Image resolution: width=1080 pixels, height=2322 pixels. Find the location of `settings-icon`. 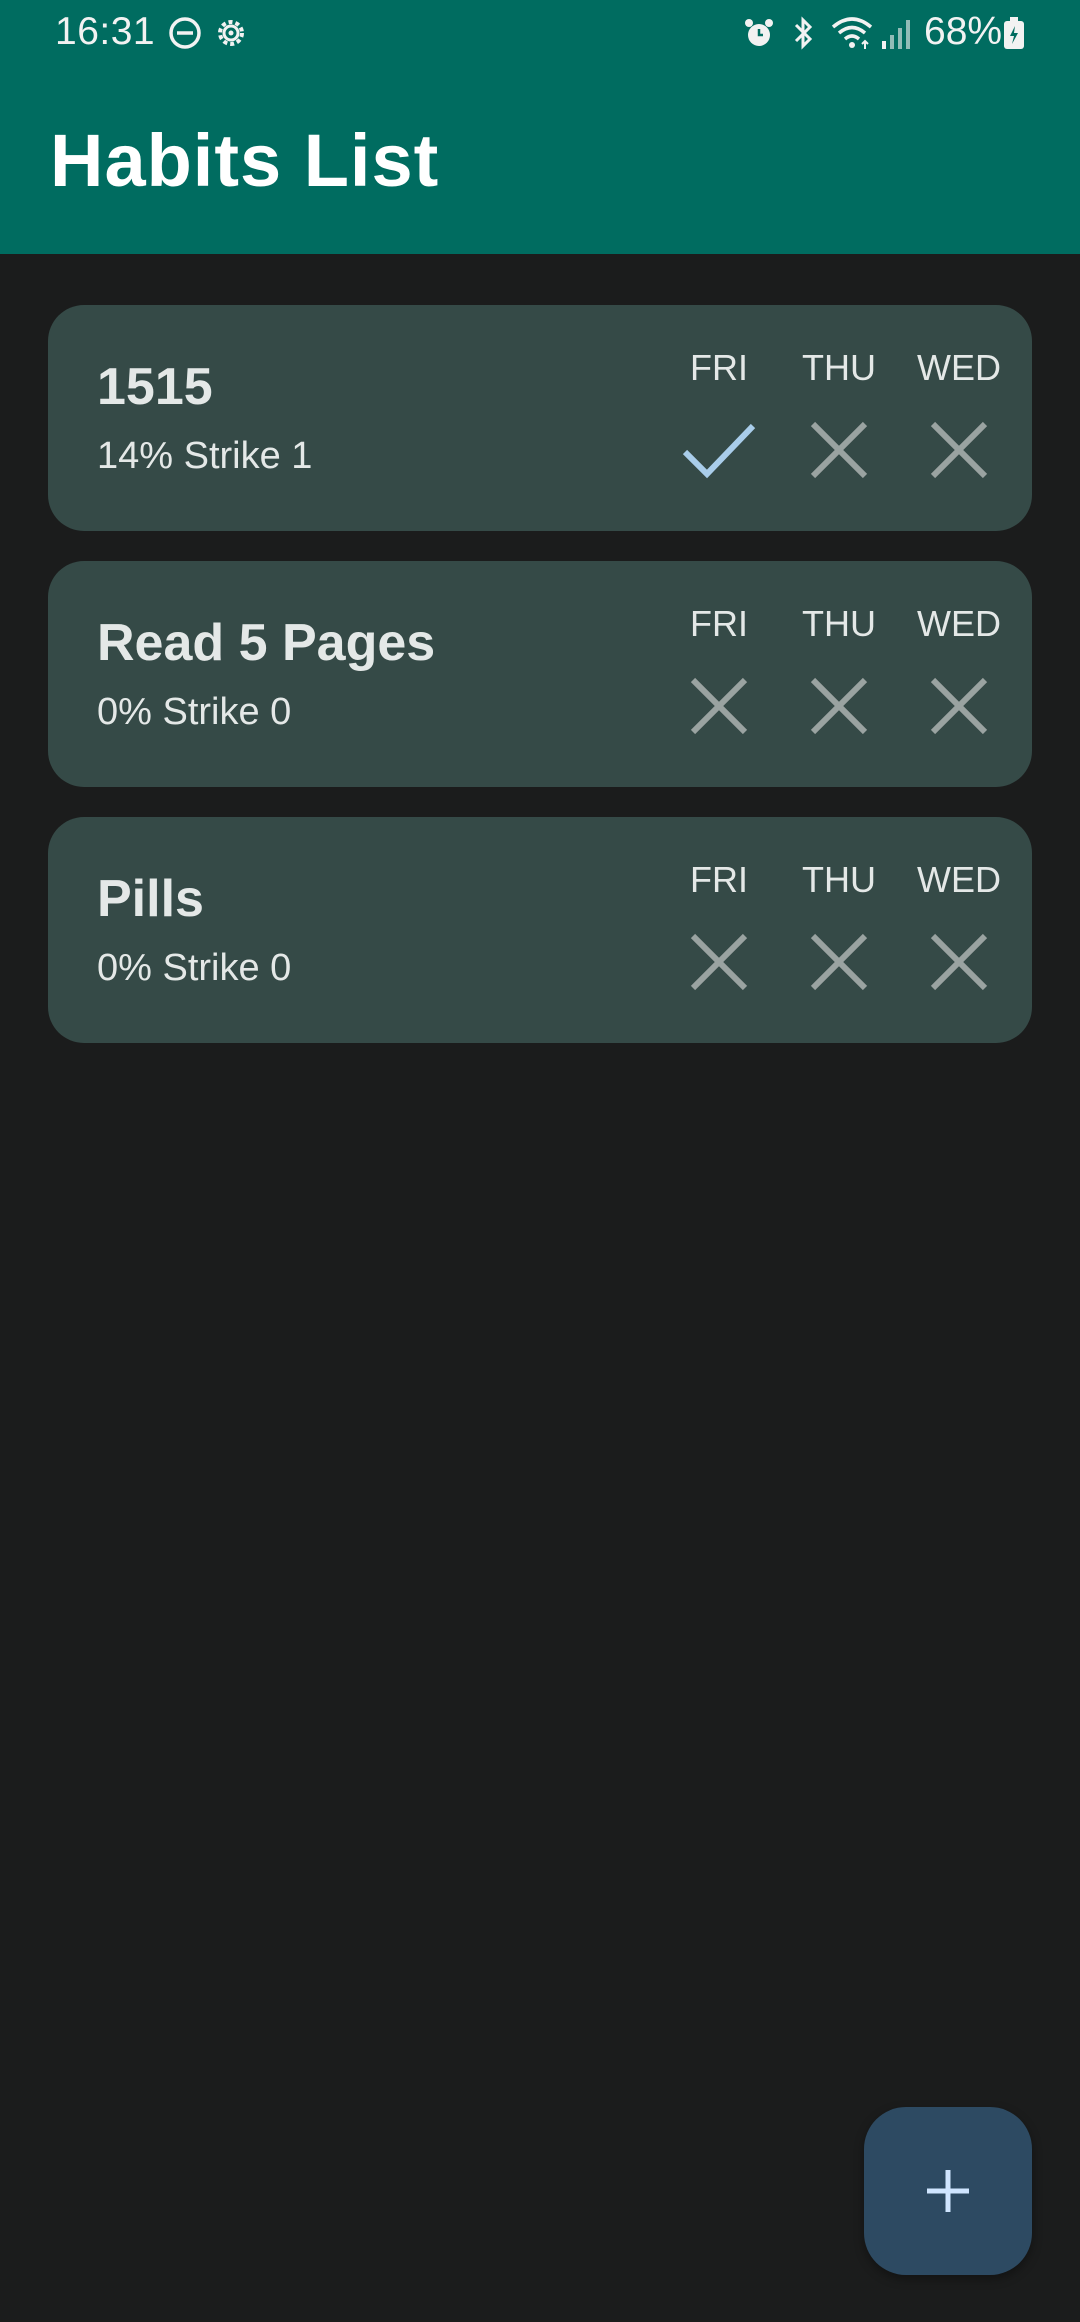

settings-icon is located at coordinates (231, 33).